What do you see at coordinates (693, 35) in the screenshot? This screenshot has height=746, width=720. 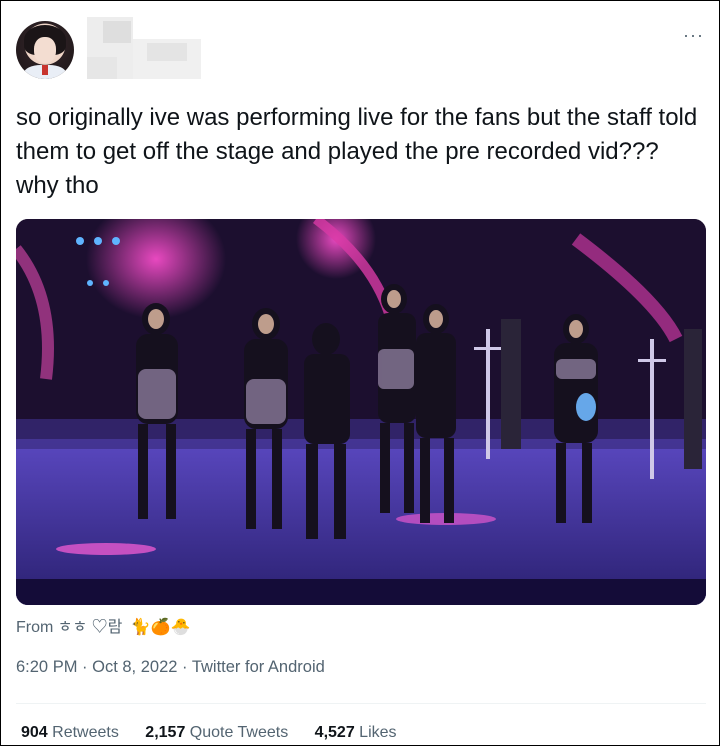 I see `more-options-icon: ···` at bounding box center [693, 35].